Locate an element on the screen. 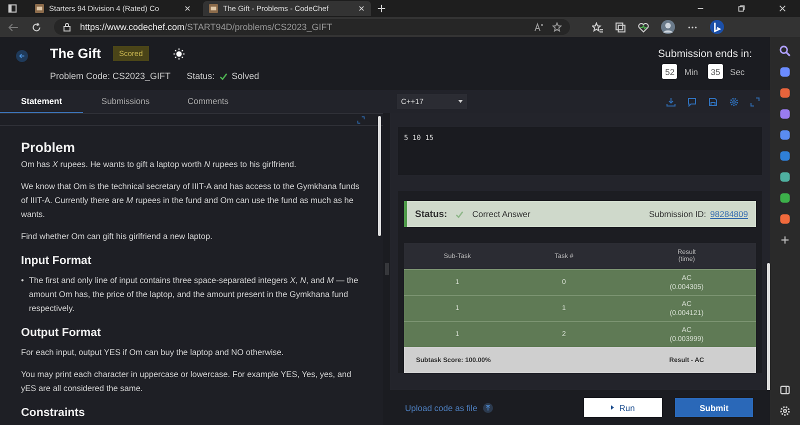  timer-value: 52 is located at coordinates (670, 71).